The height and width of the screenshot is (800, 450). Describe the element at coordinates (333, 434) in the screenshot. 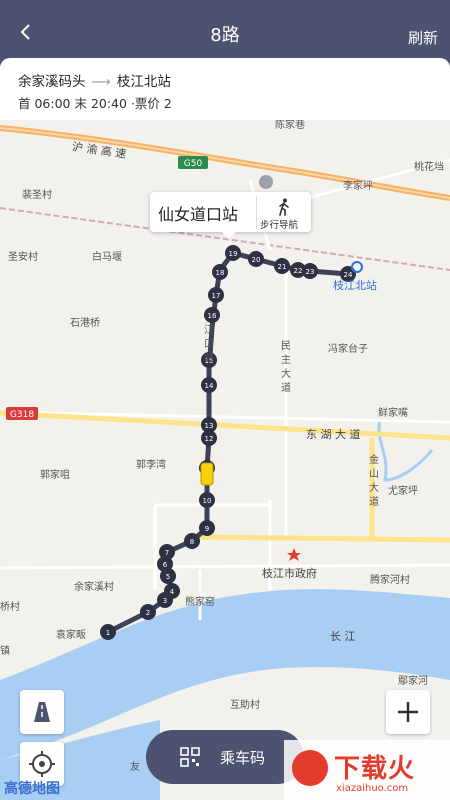

I see `road-label-donghu: 东 湖 大 道` at that location.